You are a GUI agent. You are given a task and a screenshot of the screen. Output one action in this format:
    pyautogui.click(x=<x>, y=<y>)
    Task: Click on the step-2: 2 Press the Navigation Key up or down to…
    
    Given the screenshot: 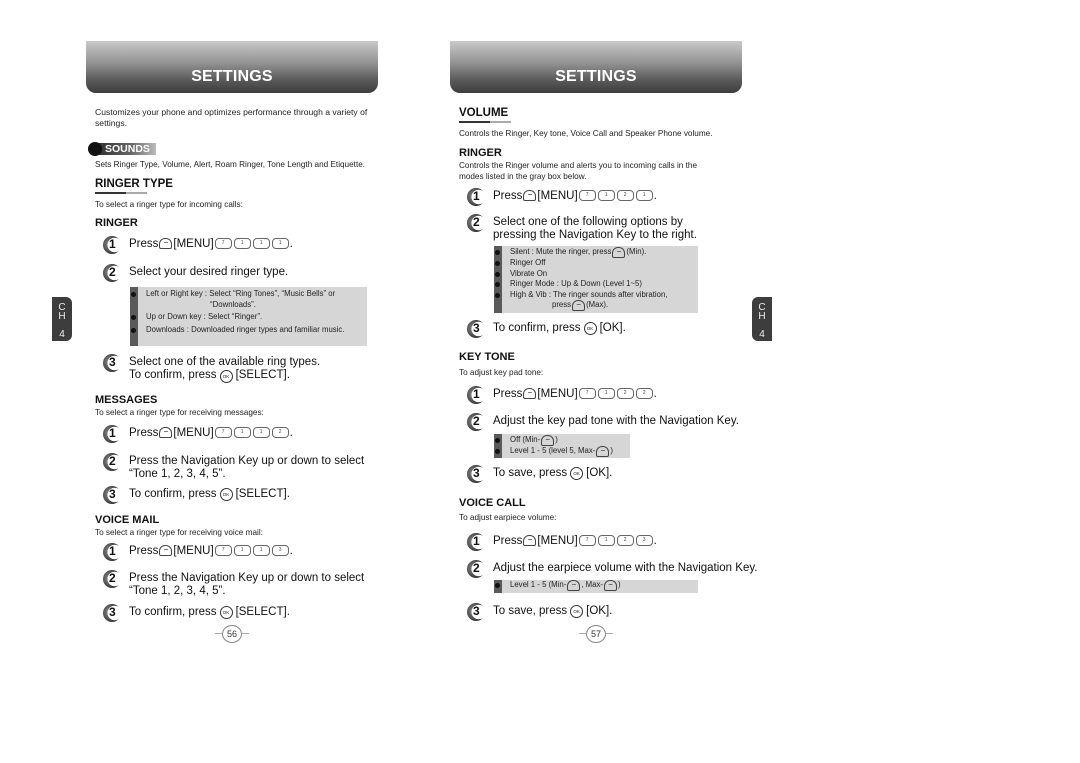 What is the action you would take?
    pyautogui.click(x=233, y=467)
    